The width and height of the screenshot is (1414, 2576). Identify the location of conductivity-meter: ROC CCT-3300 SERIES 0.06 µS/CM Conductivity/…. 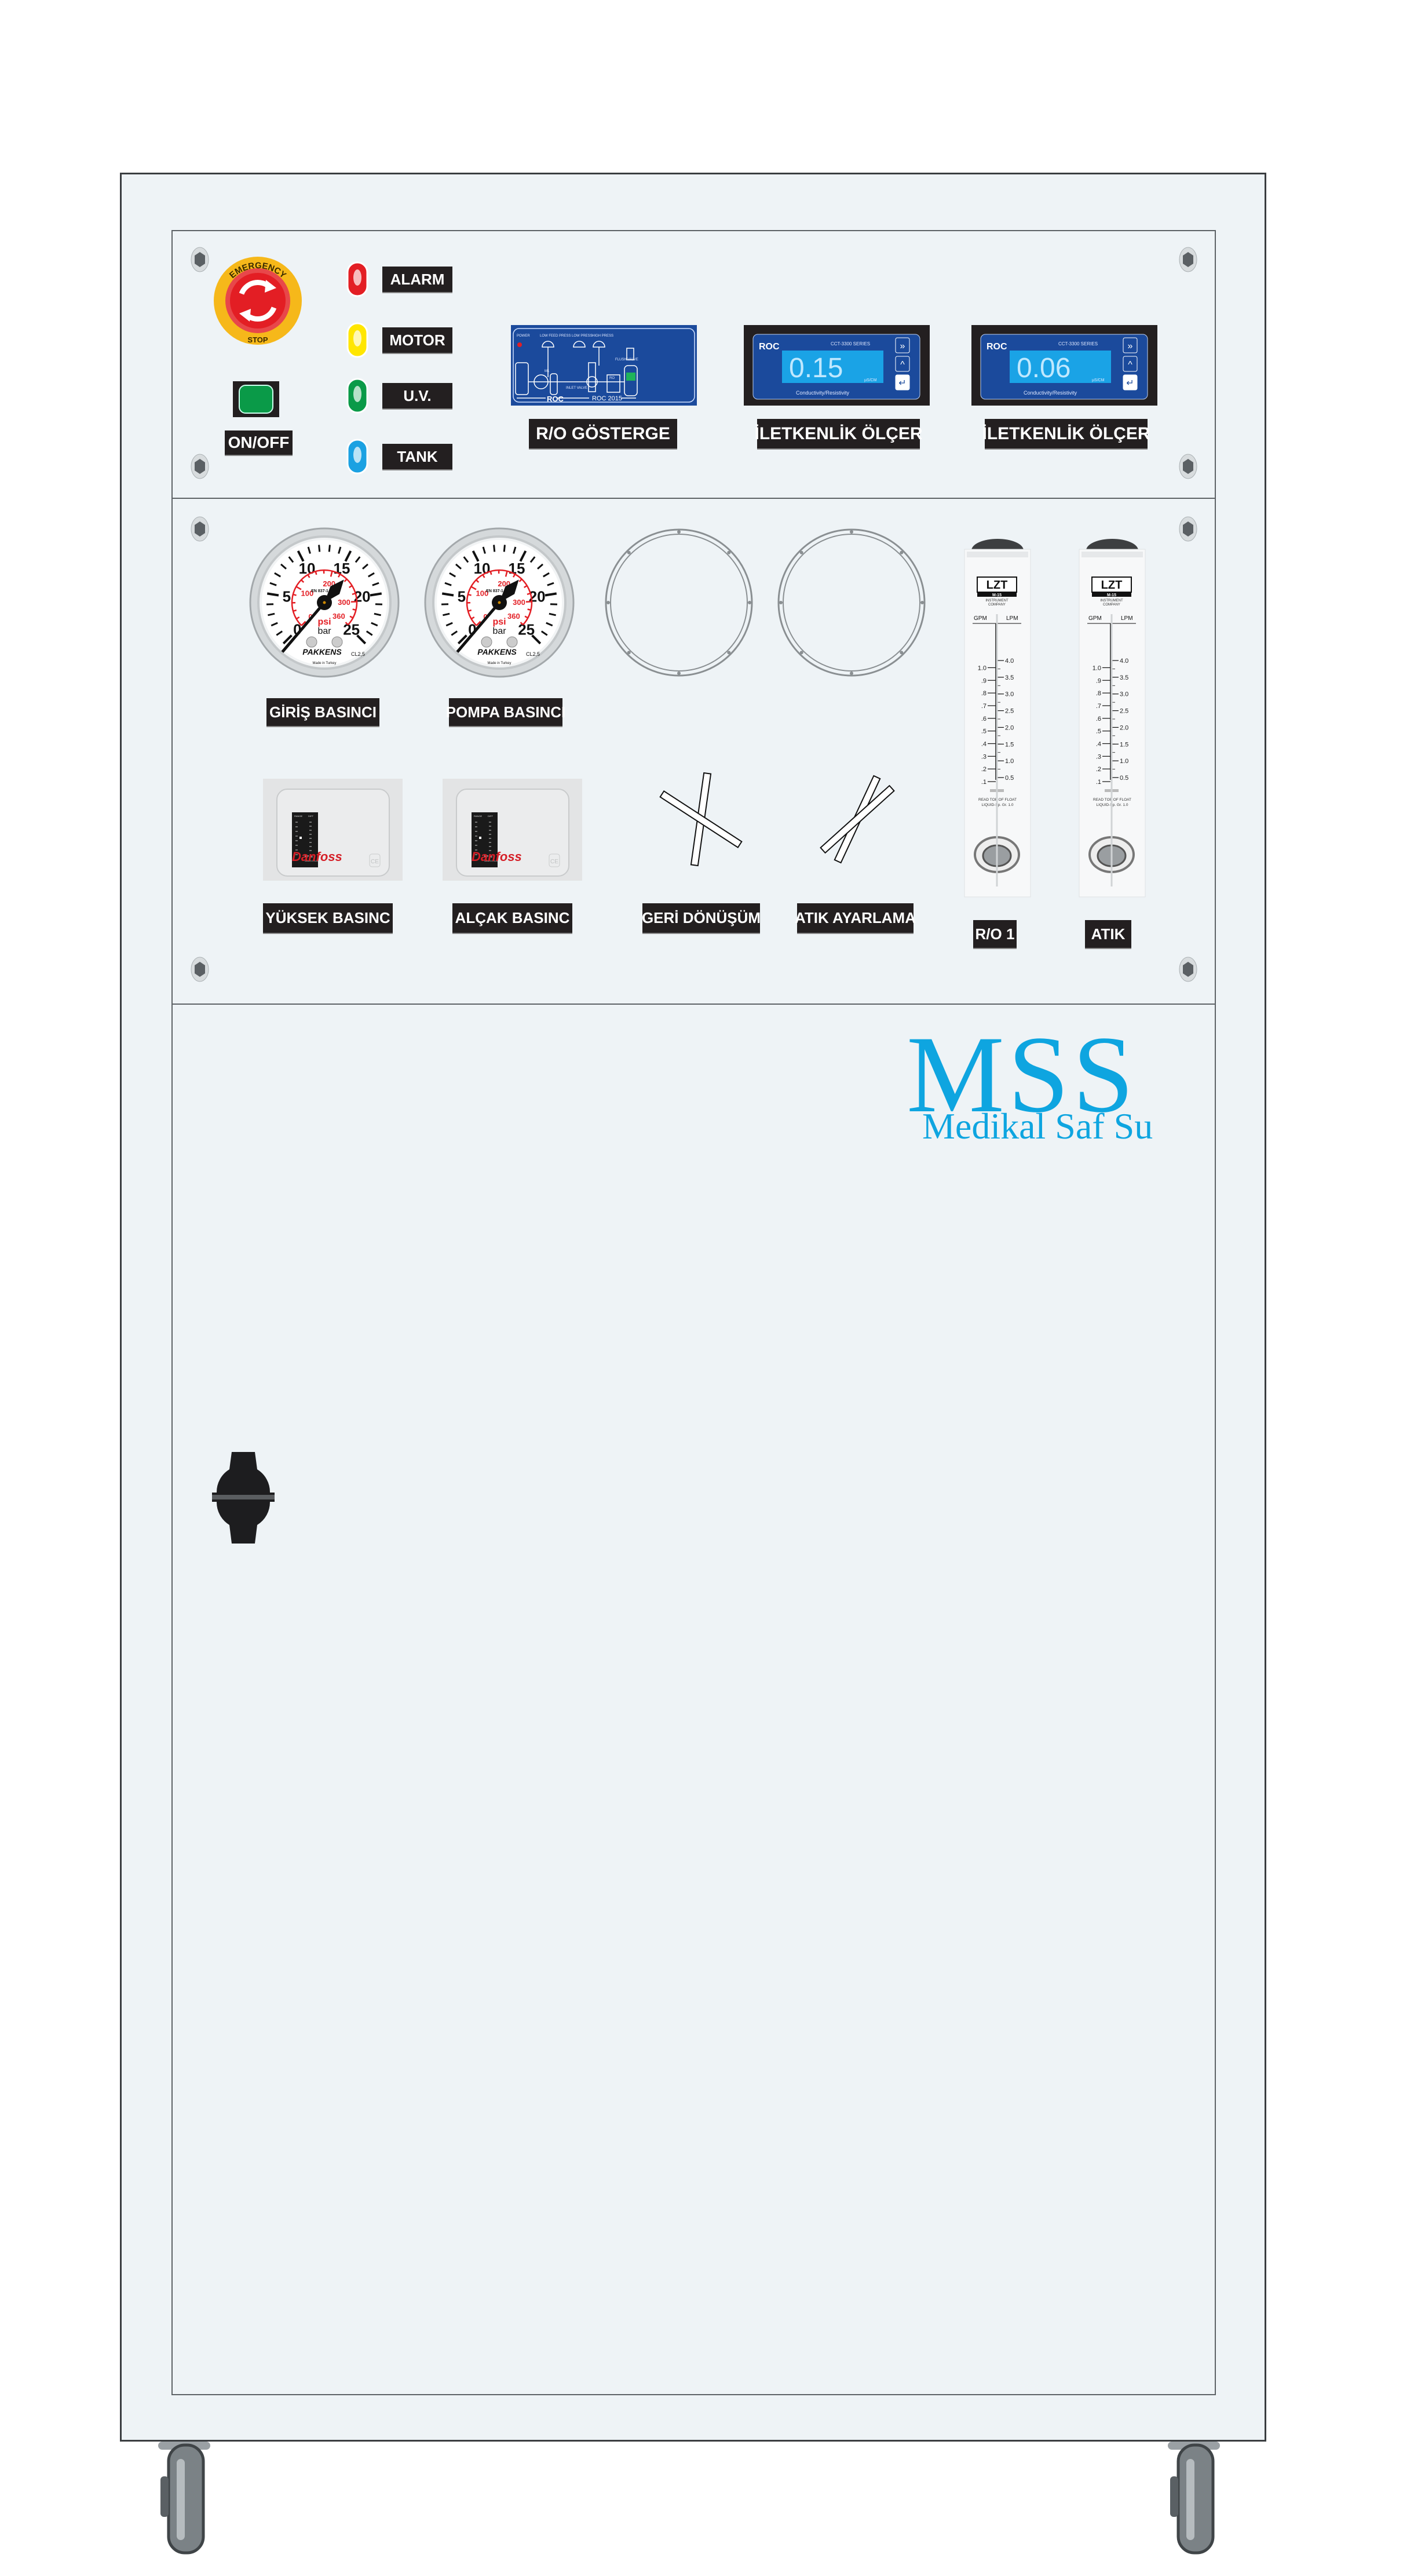
(1064, 365).